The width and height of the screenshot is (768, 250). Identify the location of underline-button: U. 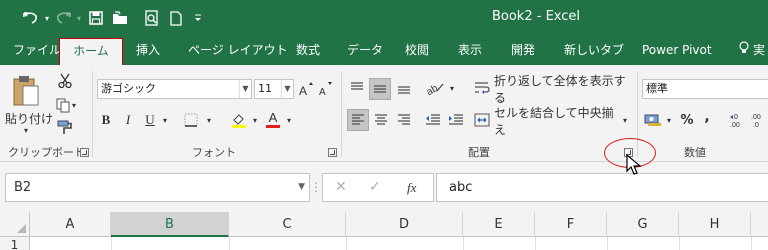
(150, 120).